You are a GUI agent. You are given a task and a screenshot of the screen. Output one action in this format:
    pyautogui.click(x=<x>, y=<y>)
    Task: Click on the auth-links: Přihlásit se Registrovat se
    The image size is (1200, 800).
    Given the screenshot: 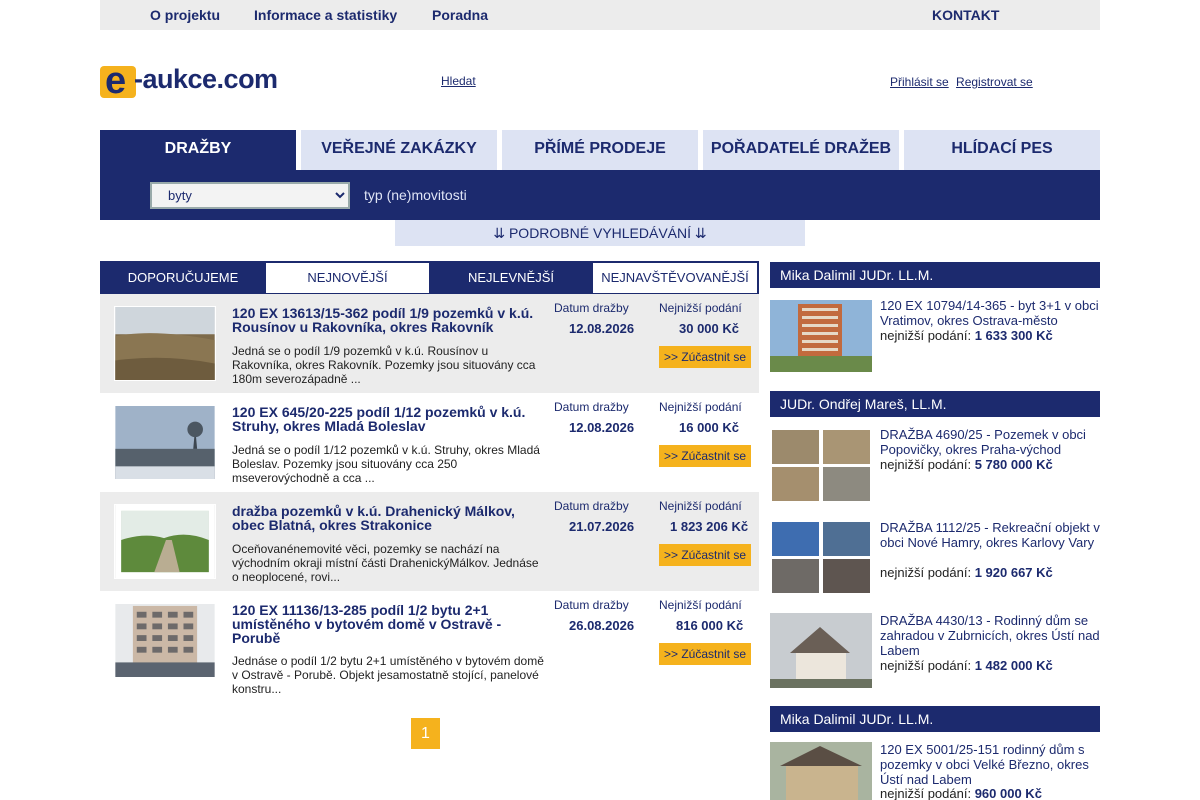 What is the action you would take?
    pyautogui.click(x=963, y=82)
    